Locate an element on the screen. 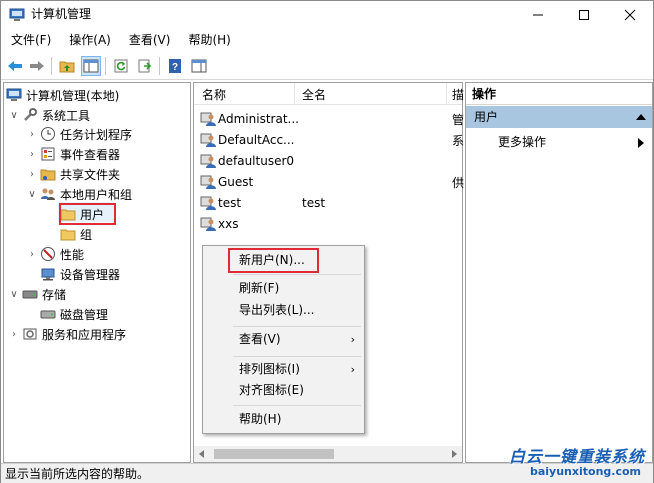 Image resolution: width=654 pixels, height=483 pixels. table-row: defaultuser0 is located at coordinates (331, 161).